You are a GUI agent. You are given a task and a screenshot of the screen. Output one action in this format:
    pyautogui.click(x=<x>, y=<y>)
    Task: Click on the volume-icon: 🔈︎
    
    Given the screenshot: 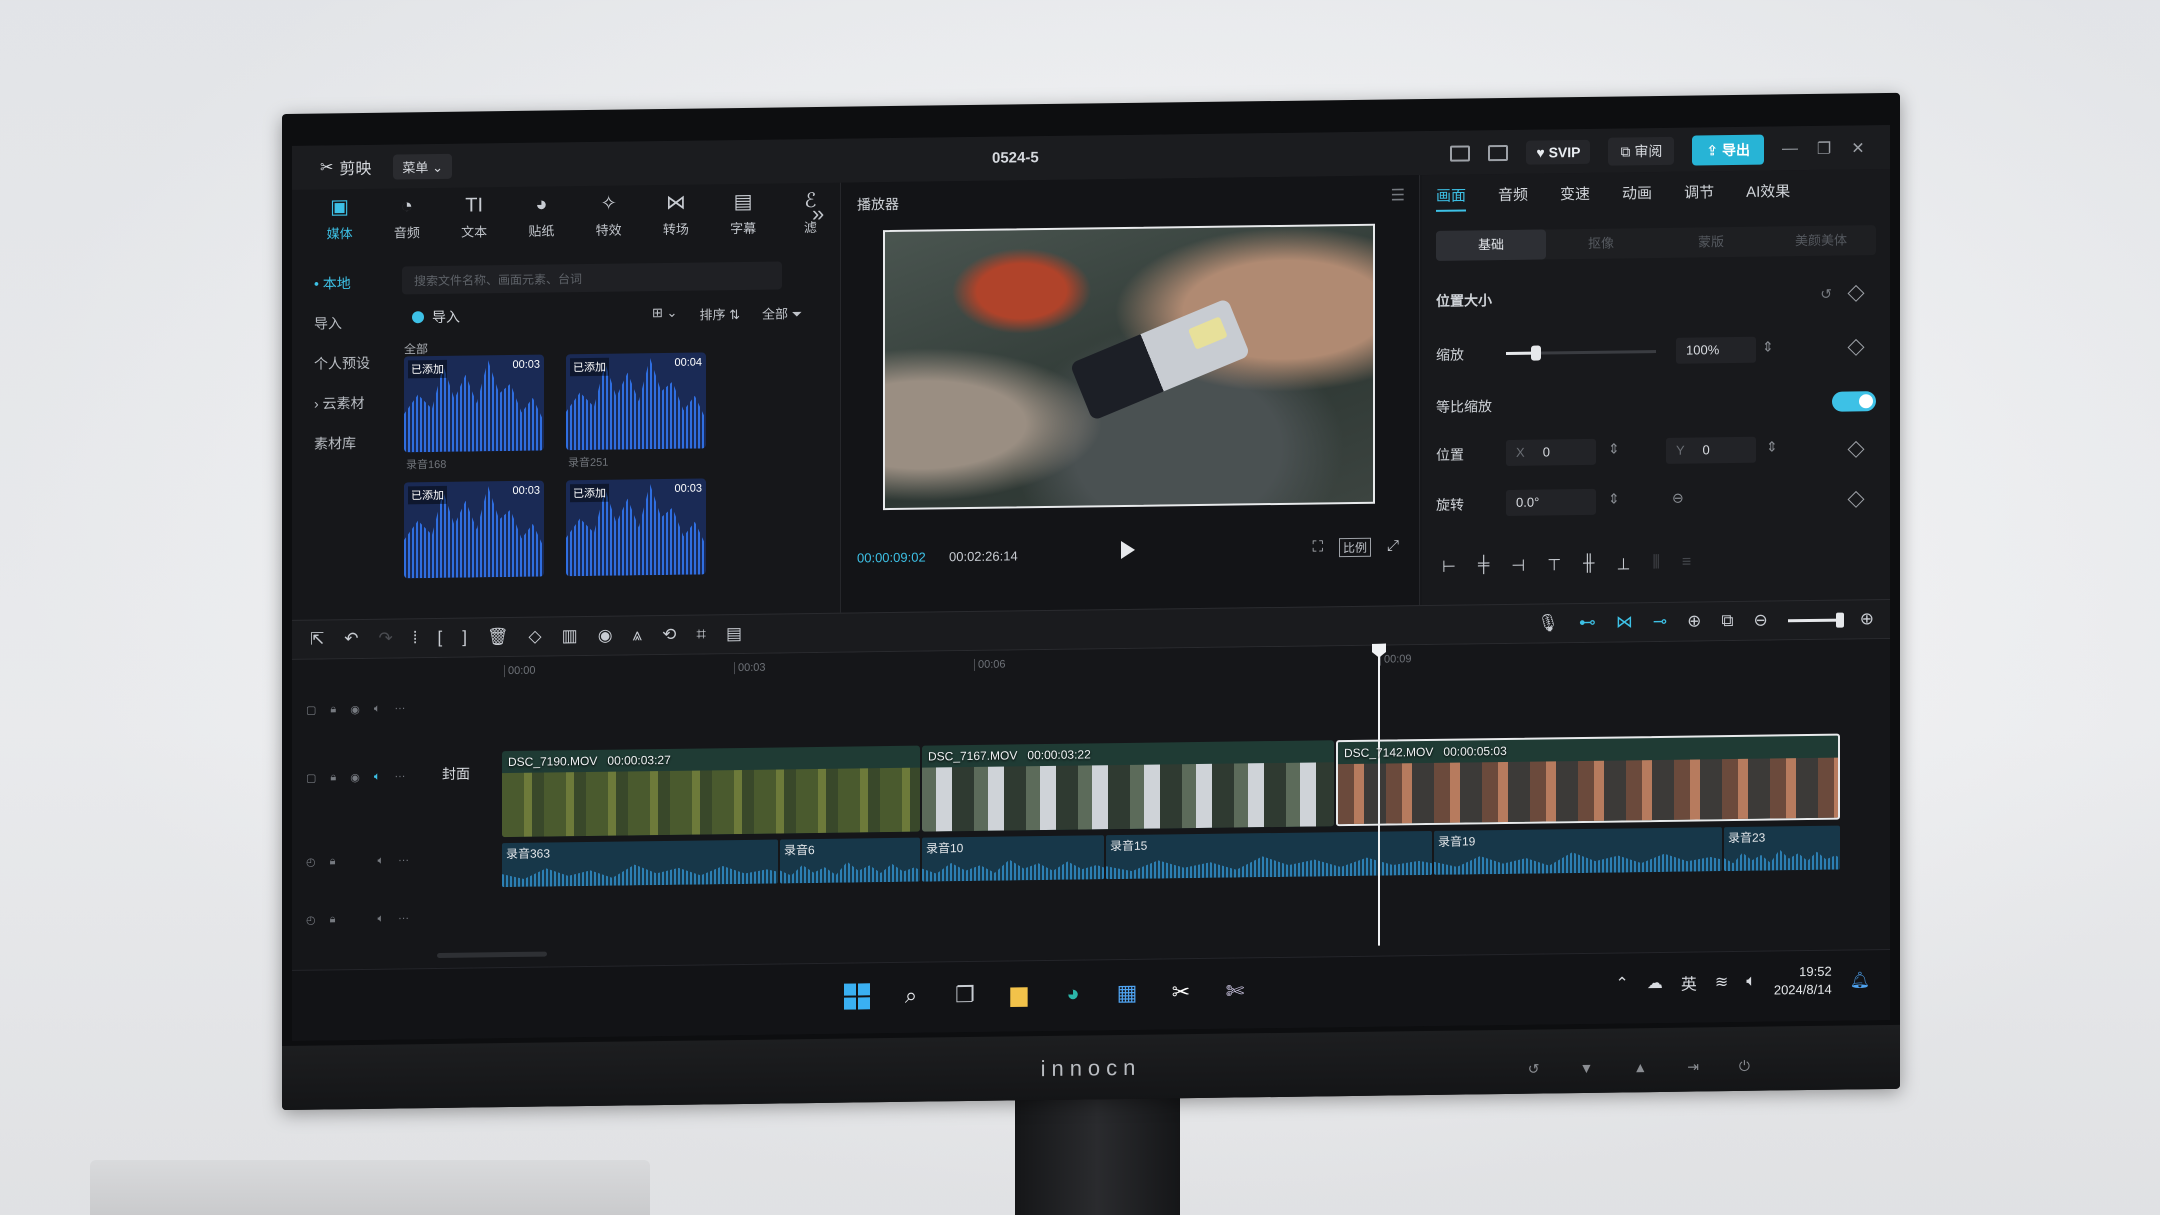 What is the action you would take?
    pyautogui.click(x=1751, y=982)
    